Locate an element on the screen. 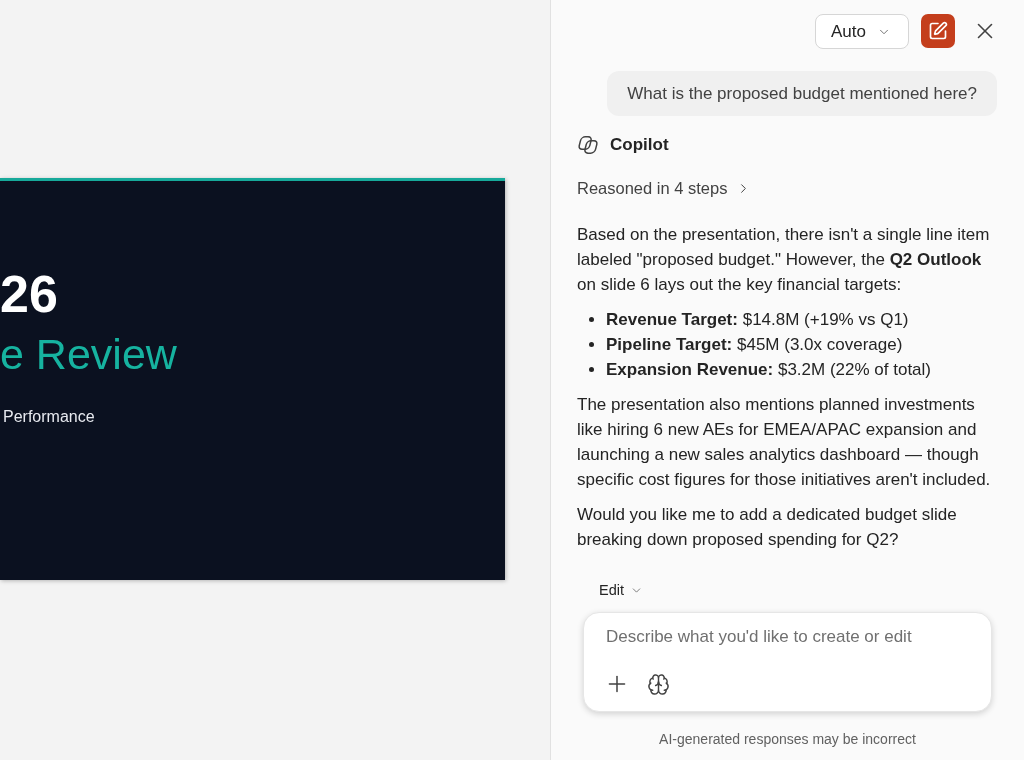  mode-dropdown: Auto is located at coordinates (862, 31).